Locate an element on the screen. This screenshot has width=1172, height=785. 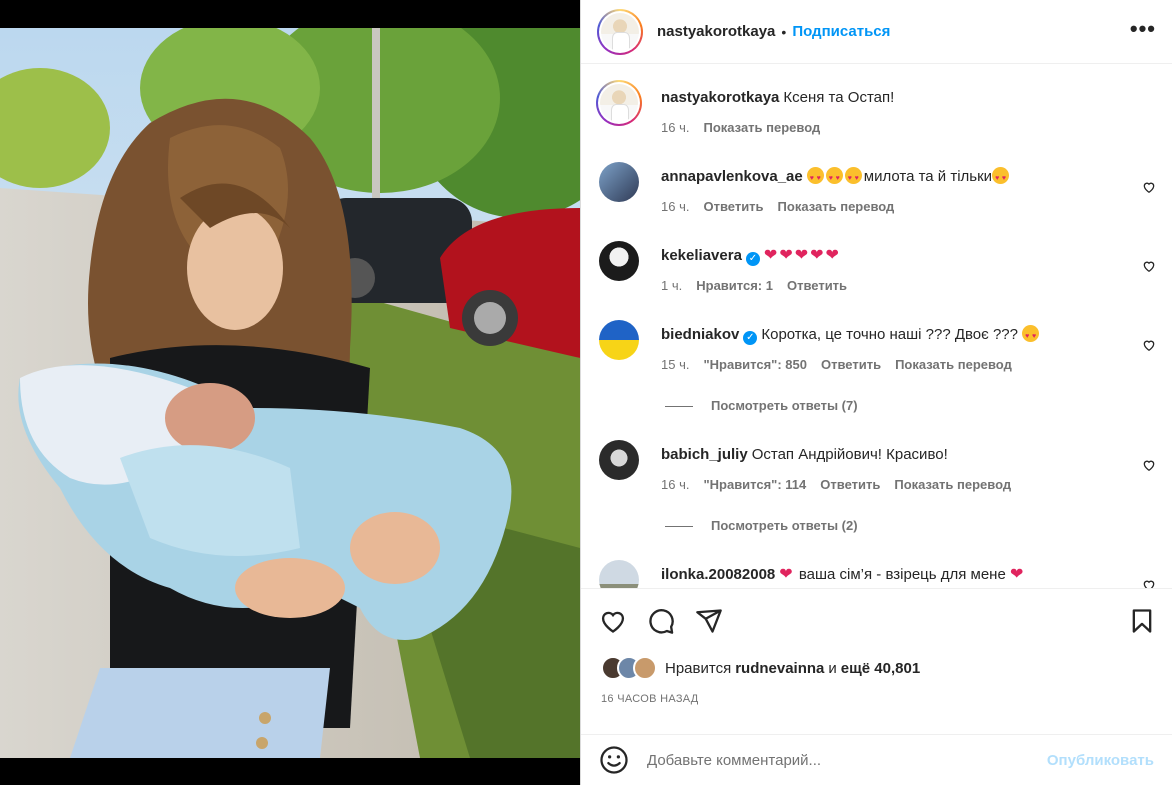
comment-input is located at coordinates (847, 760).